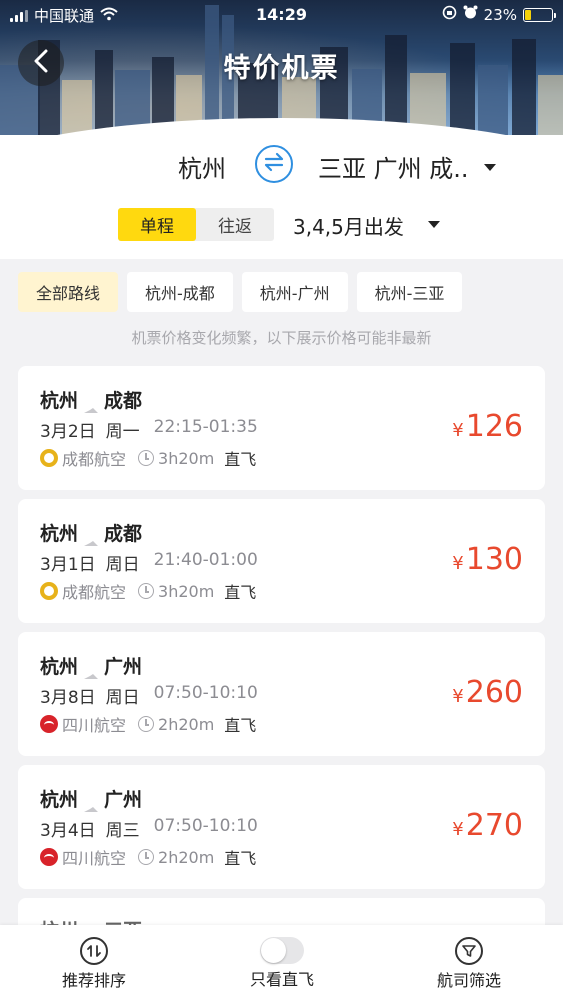 Image resolution: width=563 pixels, height=1000 pixels. What do you see at coordinates (281, 15) in the screenshot?
I see `status-bar: 中国联通 14:29 23%` at bounding box center [281, 15].